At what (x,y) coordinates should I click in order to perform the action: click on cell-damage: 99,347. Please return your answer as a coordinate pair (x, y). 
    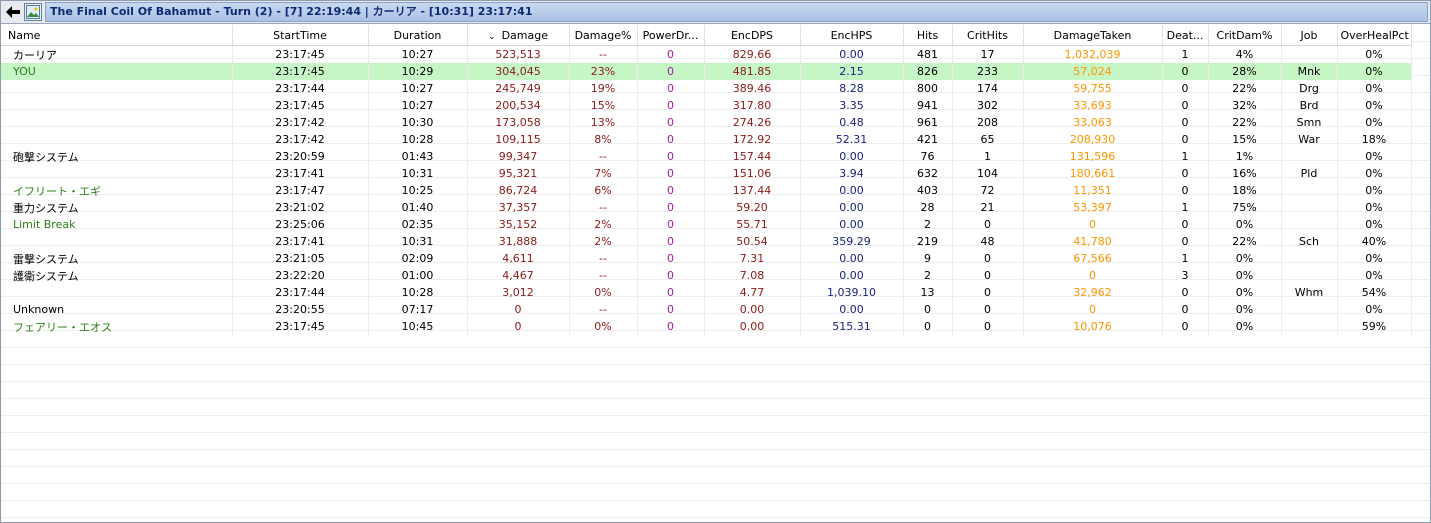
    Looking at the image, I should click on (518, 156).